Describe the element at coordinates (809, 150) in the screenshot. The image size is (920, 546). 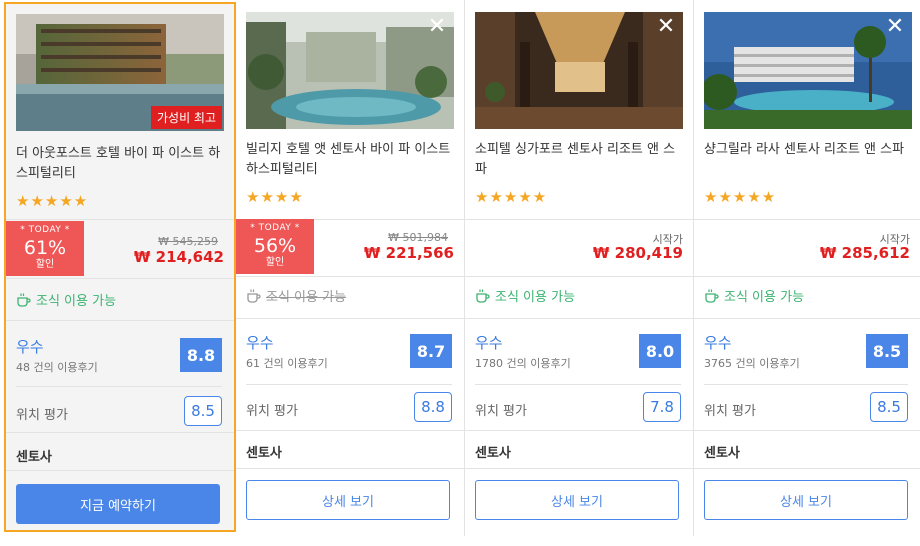
I see `hotel-name: 샹그릴라 라사 센토사 리조트 앤 스파` at that location.